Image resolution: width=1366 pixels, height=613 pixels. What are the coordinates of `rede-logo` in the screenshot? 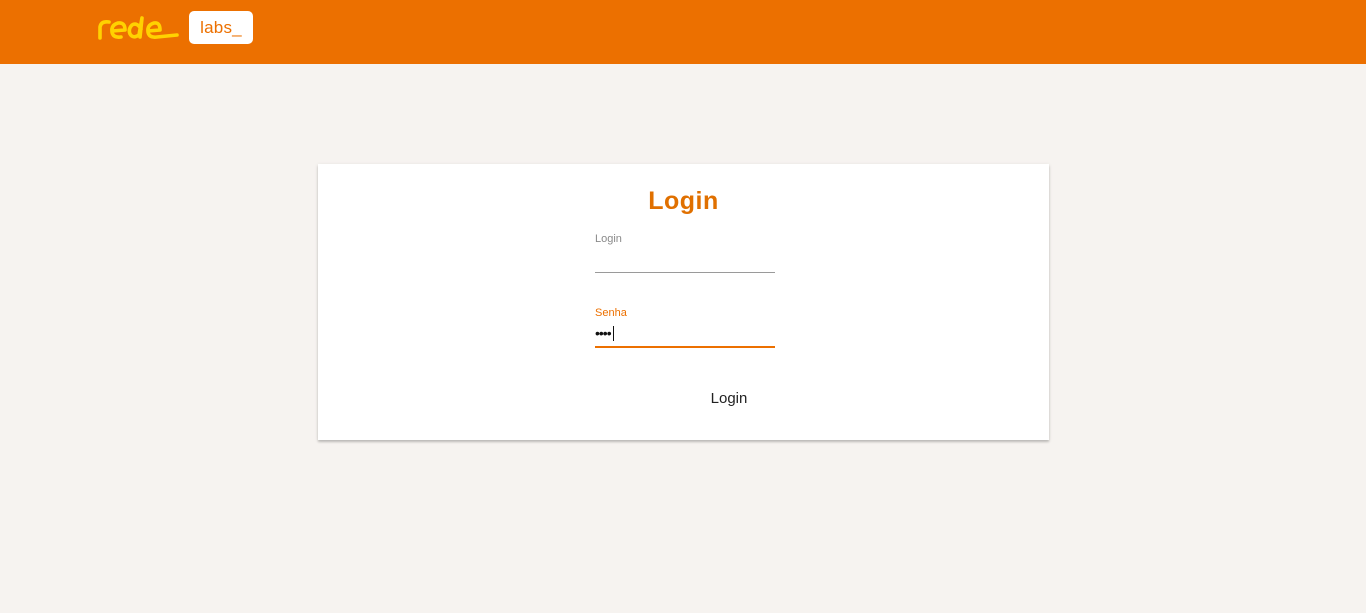 It's located at (138, 28).